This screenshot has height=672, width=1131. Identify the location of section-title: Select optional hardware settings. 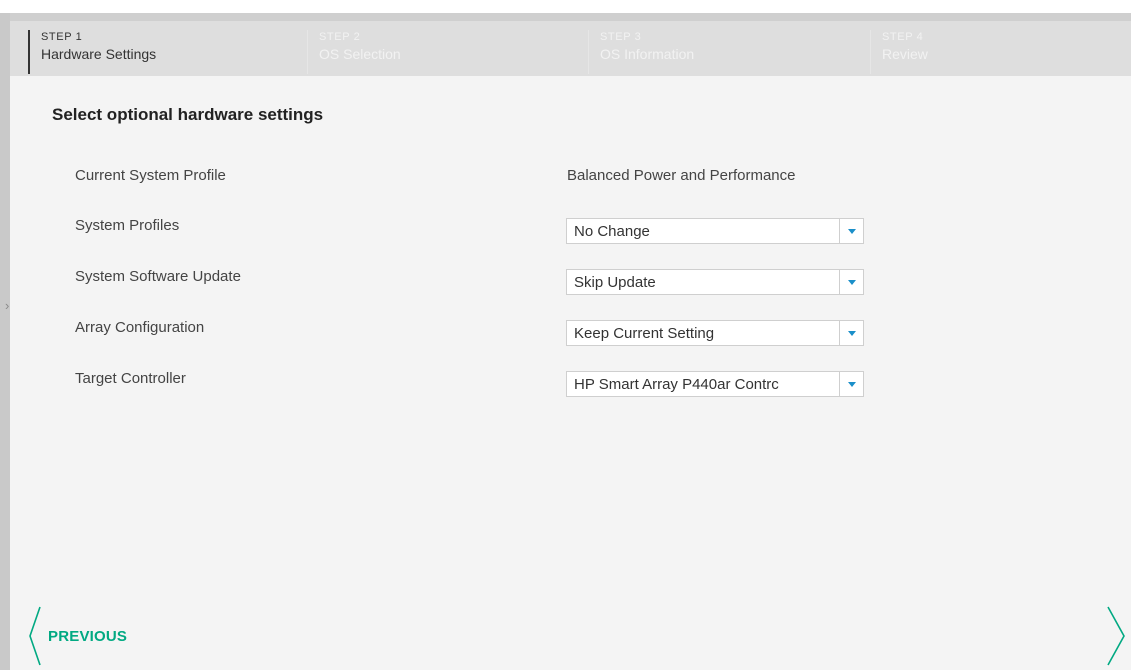
(188, 114).